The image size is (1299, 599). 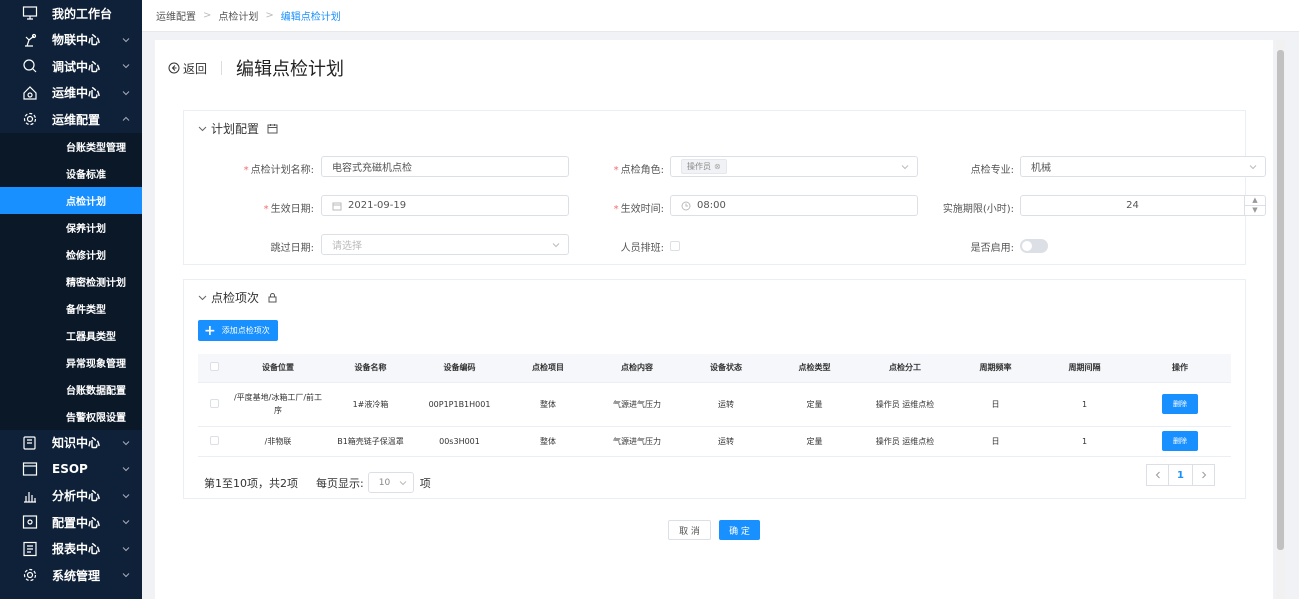 What do you see at coordinates (425, 483) in the screenshot?
I see `per-page-unit: 项` at bounding box center [425, 483].